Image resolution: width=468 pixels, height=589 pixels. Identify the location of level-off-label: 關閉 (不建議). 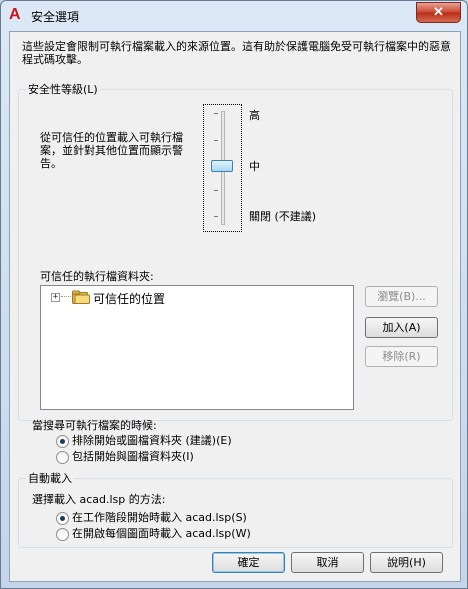
(283, 216).